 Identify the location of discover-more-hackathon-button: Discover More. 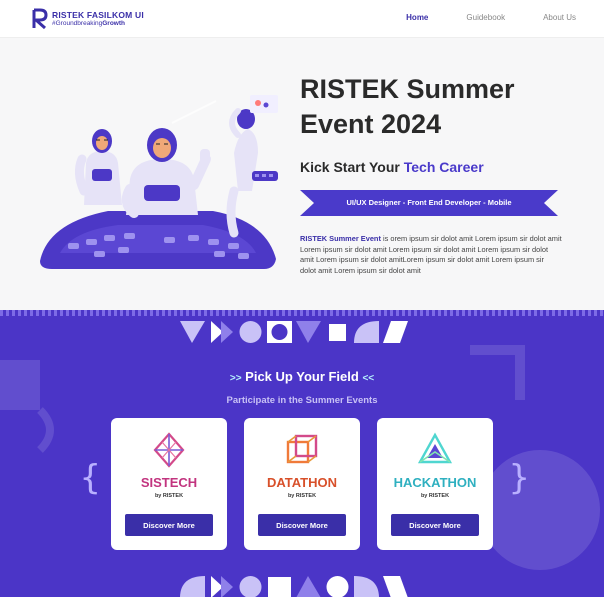
(435, 525).